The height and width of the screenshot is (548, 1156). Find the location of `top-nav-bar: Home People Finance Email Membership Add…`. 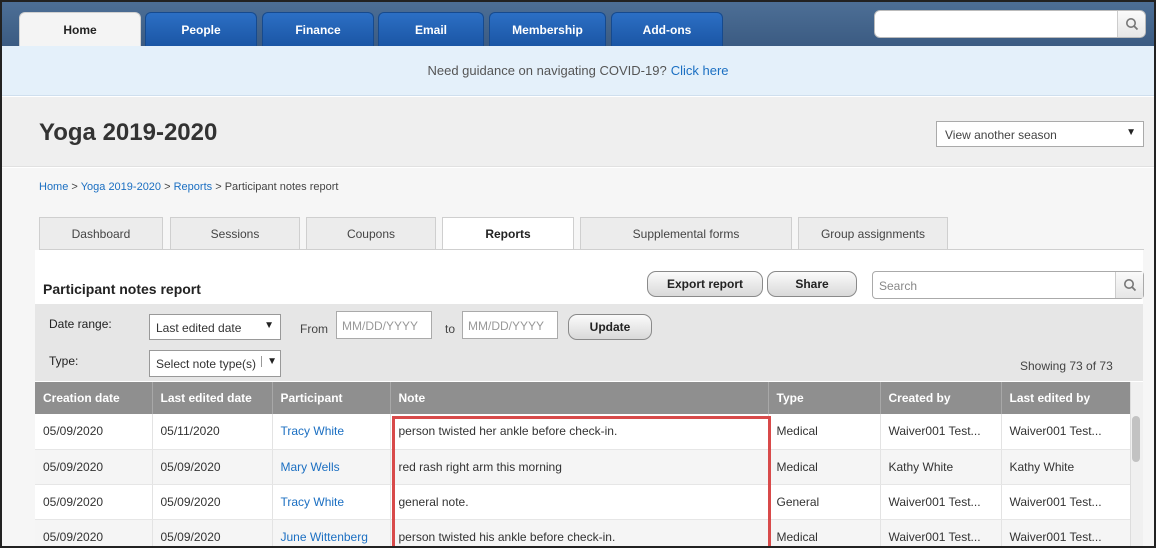

top-nav-bar: Home People Finance Email Membership Add… is located at coordinates (578, 24).